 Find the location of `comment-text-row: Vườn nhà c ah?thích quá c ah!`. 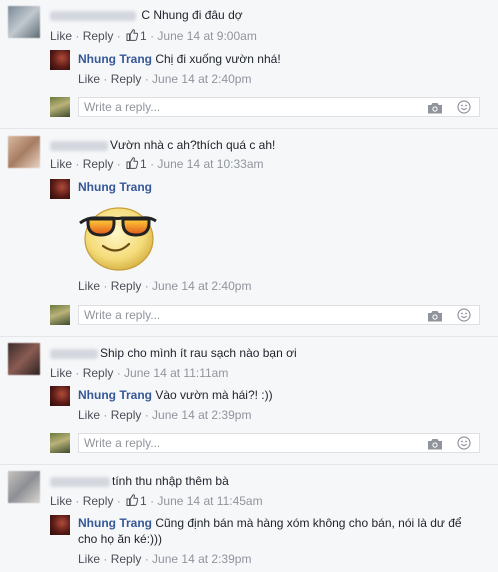

comment-text-row: Vườn nhà c ah?thích quá c ah! is located at coordinates (162, 145).